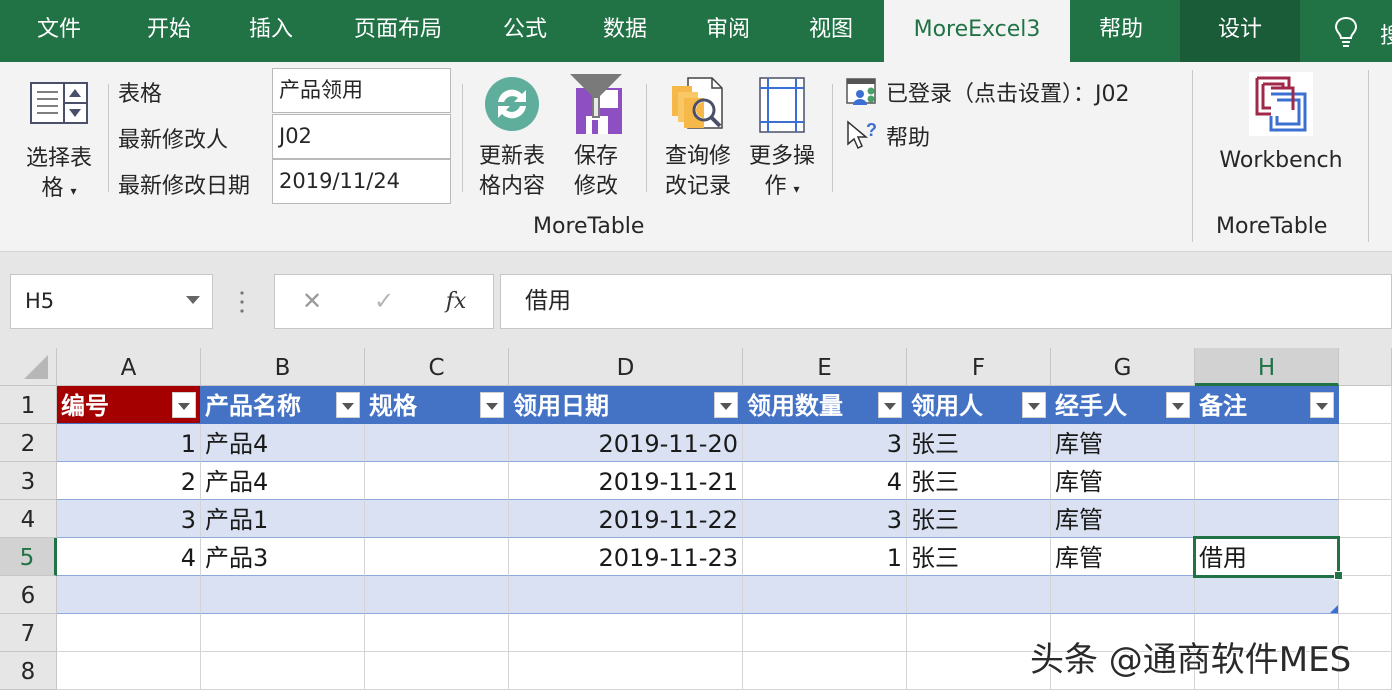  I want to click on table-header-cell: 领用日期, so click(626, 405).